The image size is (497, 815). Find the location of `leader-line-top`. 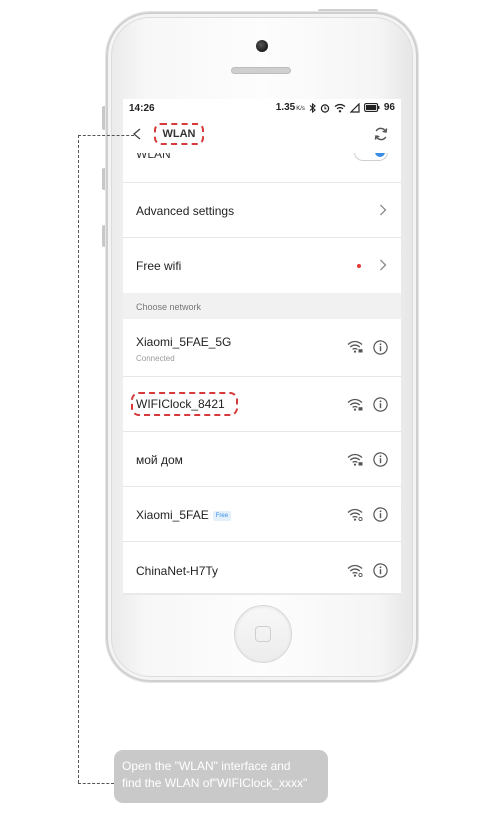

leader-line-top is located at coordinates (106, 135).